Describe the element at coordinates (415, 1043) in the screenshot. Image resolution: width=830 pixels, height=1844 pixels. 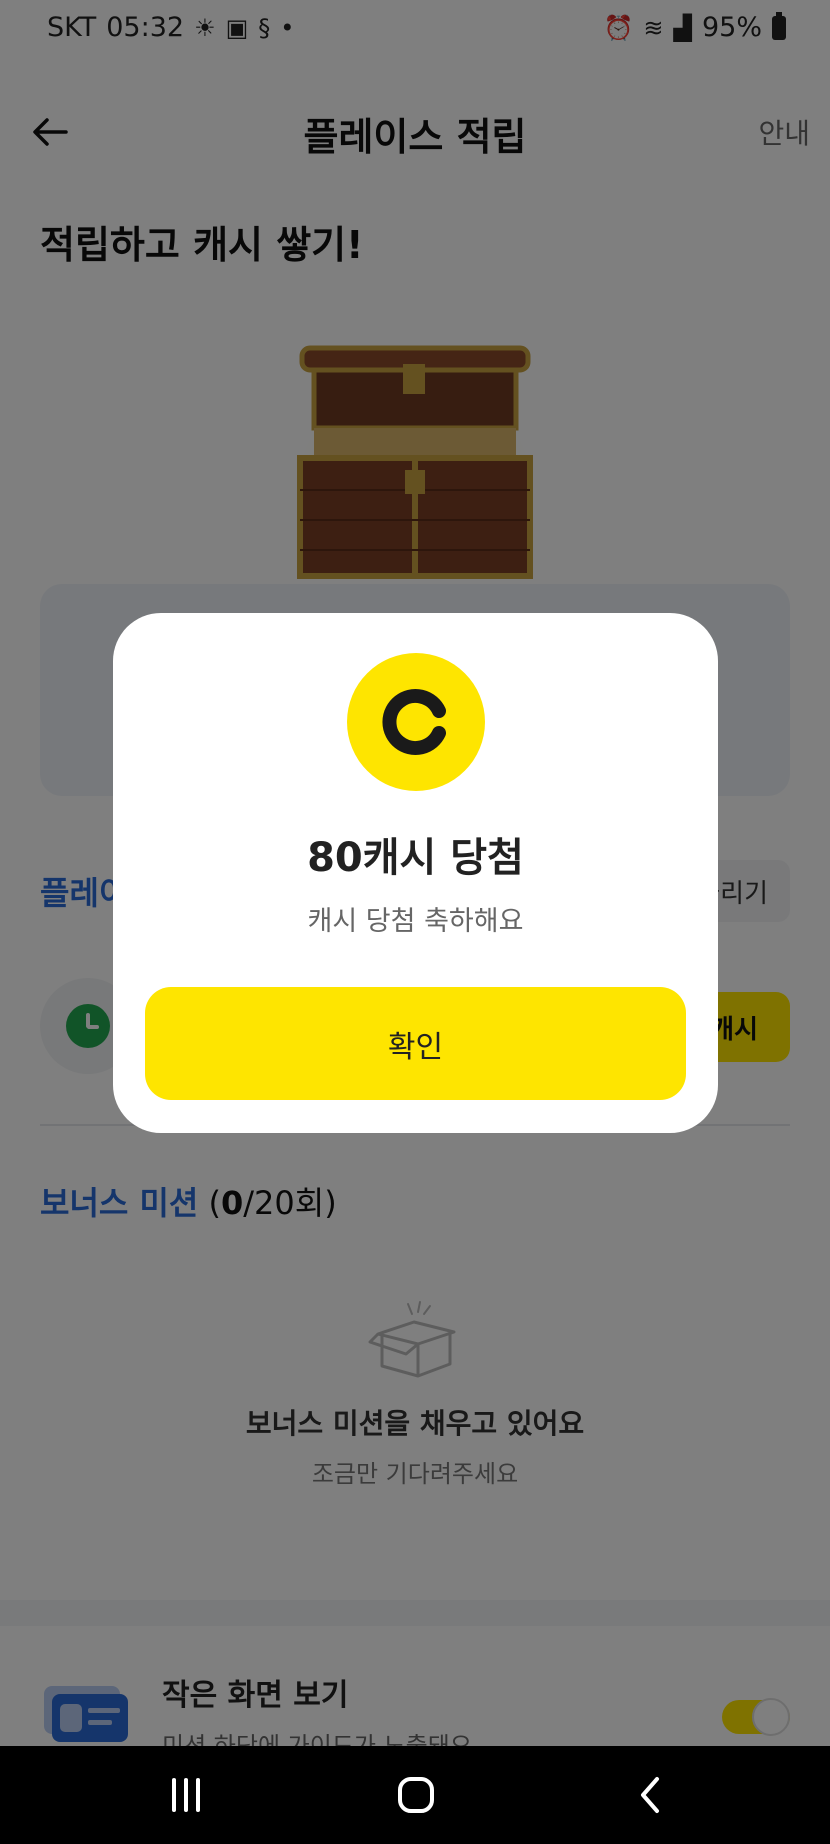
I see `confirm-button: 확인` at that location.